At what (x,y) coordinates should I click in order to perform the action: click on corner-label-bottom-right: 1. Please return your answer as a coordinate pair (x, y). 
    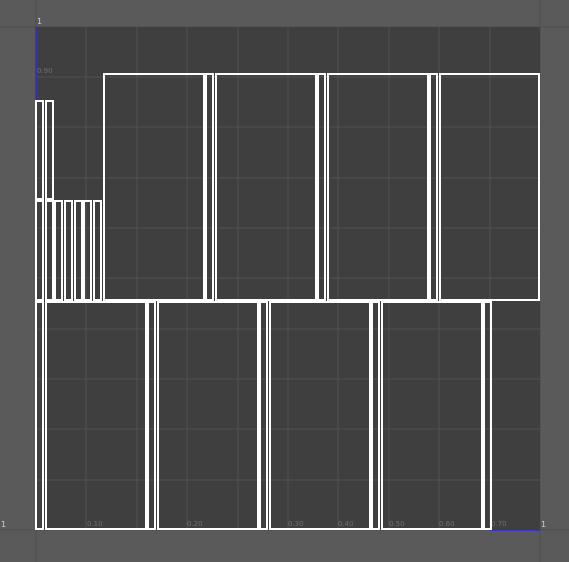
    Looking at the image, I should click on (543, 524).